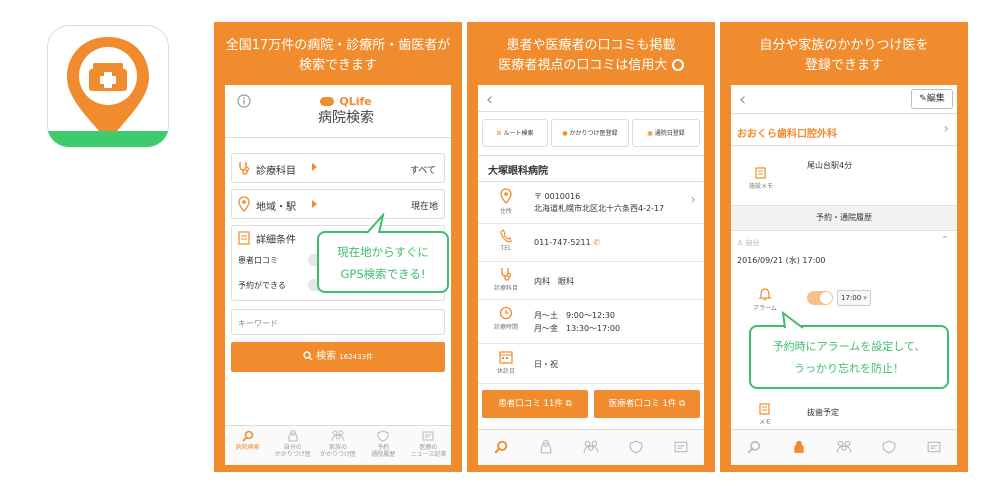 The height and width of the screenshot is (500, 998). What do you see at coordinates (820, 298) in the screenshot?
I see `alarm-toggle` at bounding box center [820, 298].